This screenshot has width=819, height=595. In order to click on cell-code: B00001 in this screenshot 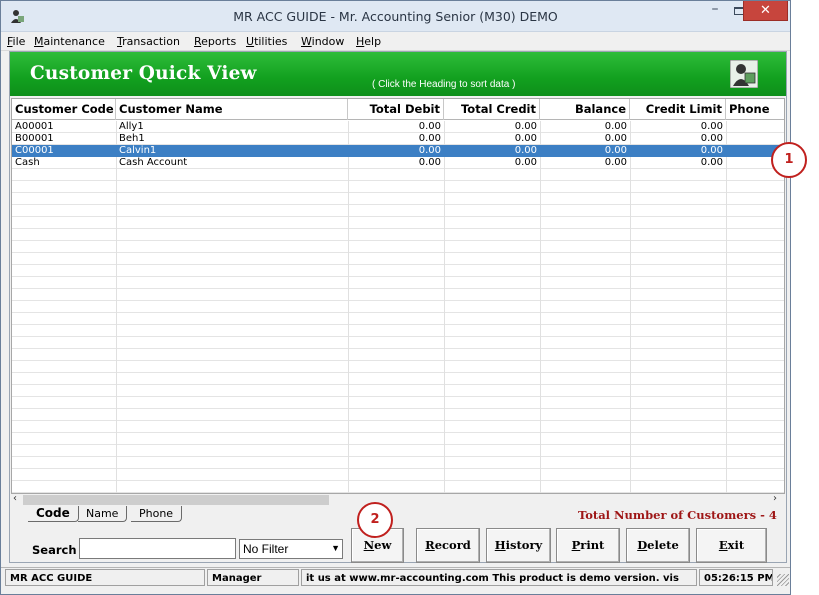, I will do `click(34, 138)`.